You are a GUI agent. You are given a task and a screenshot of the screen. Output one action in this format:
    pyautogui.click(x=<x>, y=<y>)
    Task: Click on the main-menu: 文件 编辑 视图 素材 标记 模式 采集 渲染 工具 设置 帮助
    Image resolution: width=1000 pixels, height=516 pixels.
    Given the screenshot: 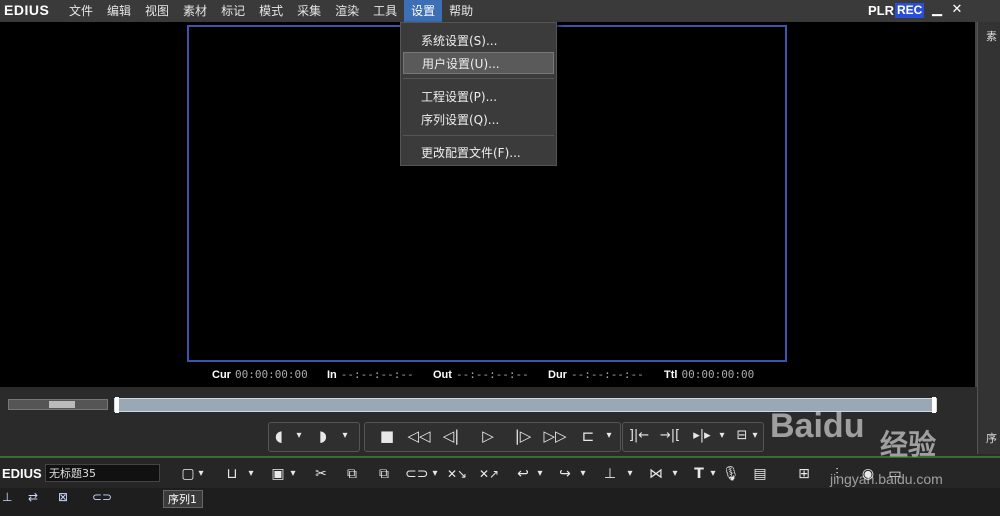 What is the action you would take?
    pyautogui.click(x=271, y=11)
    